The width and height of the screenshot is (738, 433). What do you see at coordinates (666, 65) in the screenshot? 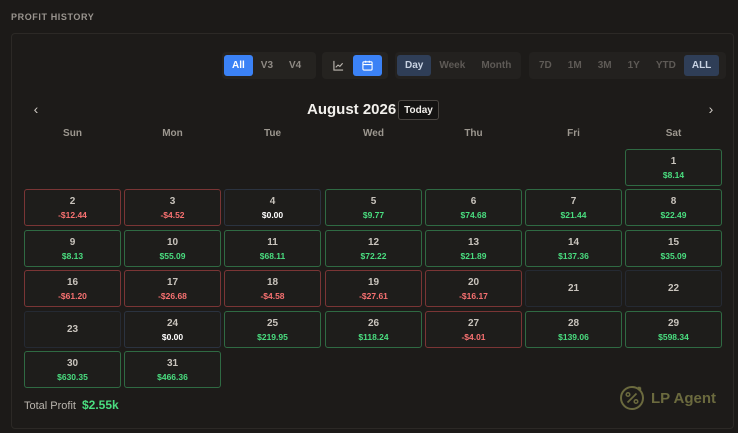
I see `range-ytd-button: YTD` at bounding box center [666, 65].